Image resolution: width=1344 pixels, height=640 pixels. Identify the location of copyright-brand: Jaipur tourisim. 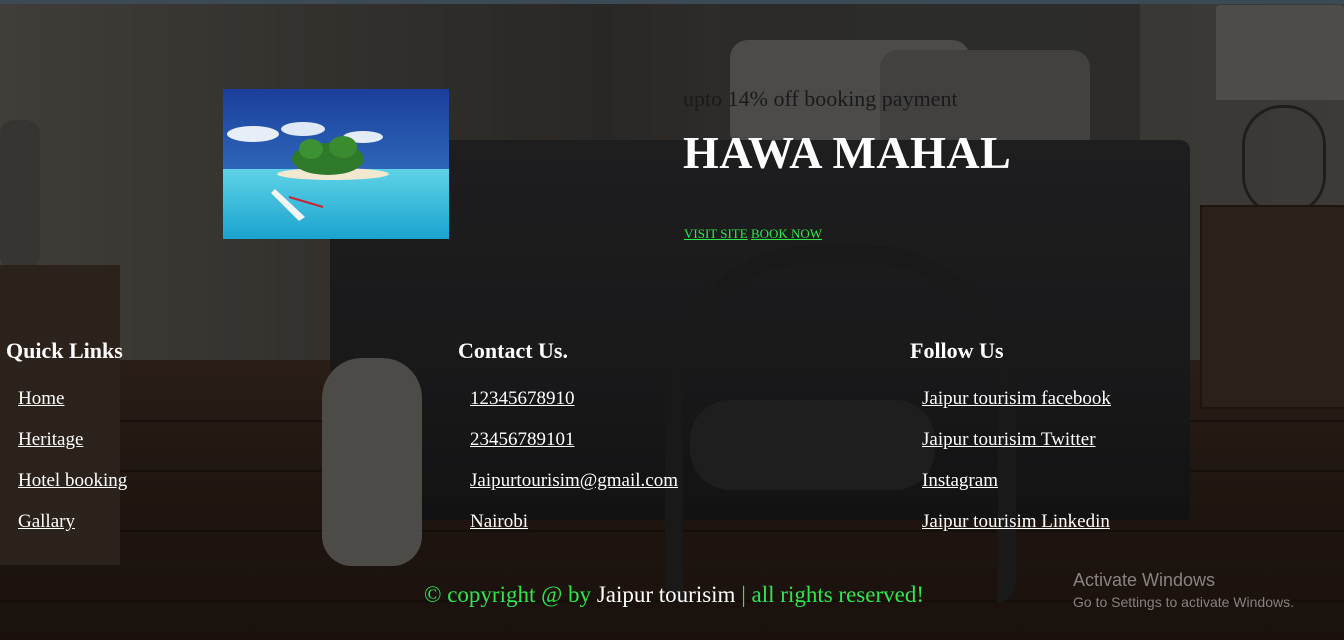
(666, 594).